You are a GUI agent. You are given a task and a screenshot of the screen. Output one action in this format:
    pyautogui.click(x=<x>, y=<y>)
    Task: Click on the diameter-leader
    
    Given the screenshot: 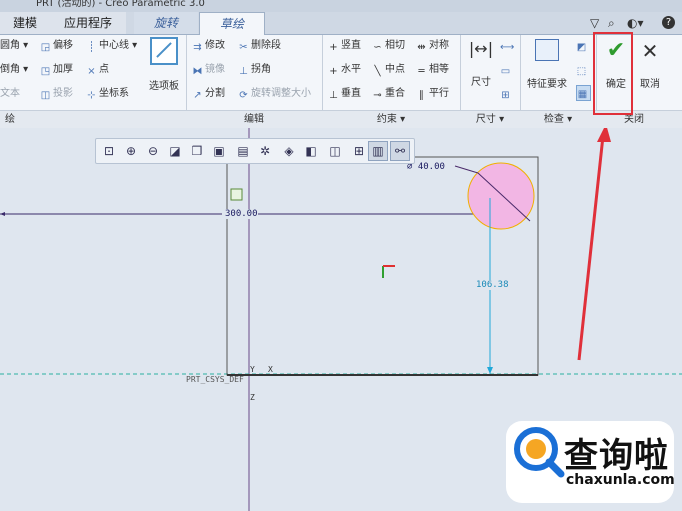 What is the action you would take?
    pyautogui.click(x=466, y=169)
    